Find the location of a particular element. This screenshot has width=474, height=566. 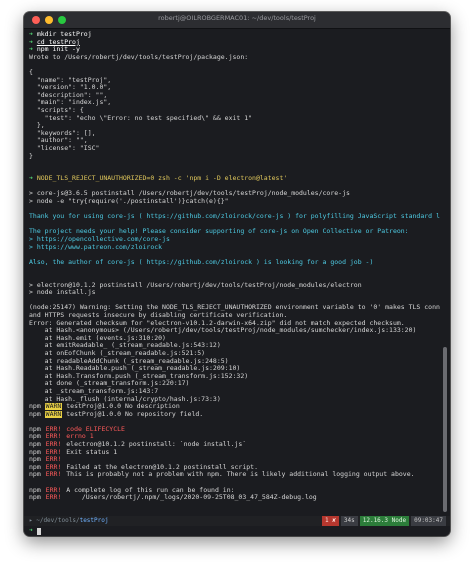

command-line: ➜ is located at coordinates (237, 531).